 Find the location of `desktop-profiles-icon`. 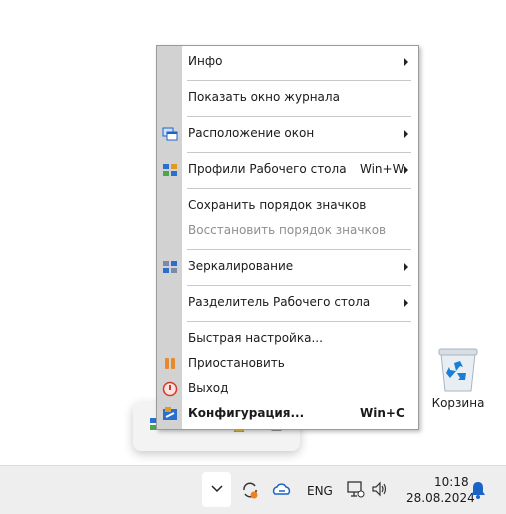

desktop-profiles-icon is located at coordinates (170, 170).